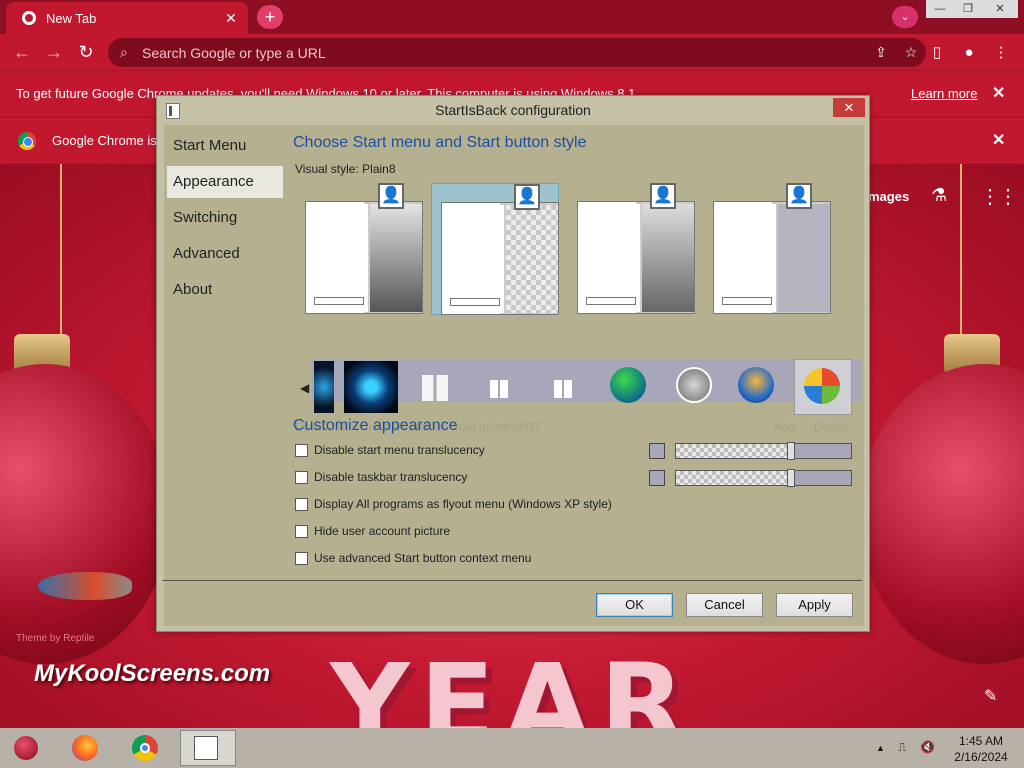 This screenshot has width=1024, height=768. Describe the element at coordinates (86, 52) in the screenshot. I see `reload-button: ↻` at that location.